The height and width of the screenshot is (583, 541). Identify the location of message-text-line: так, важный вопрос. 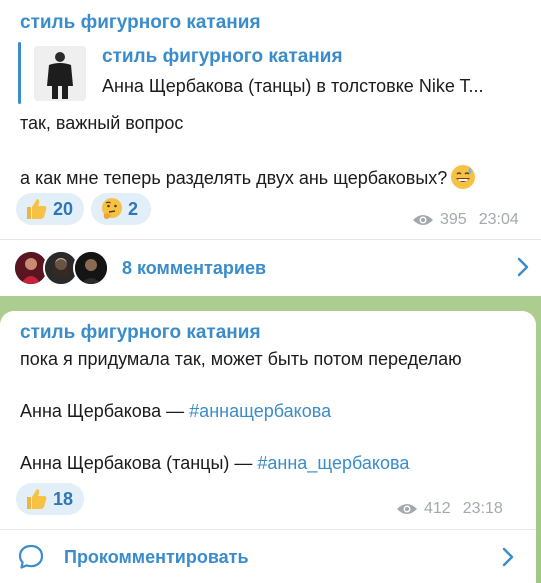
(102, 123).